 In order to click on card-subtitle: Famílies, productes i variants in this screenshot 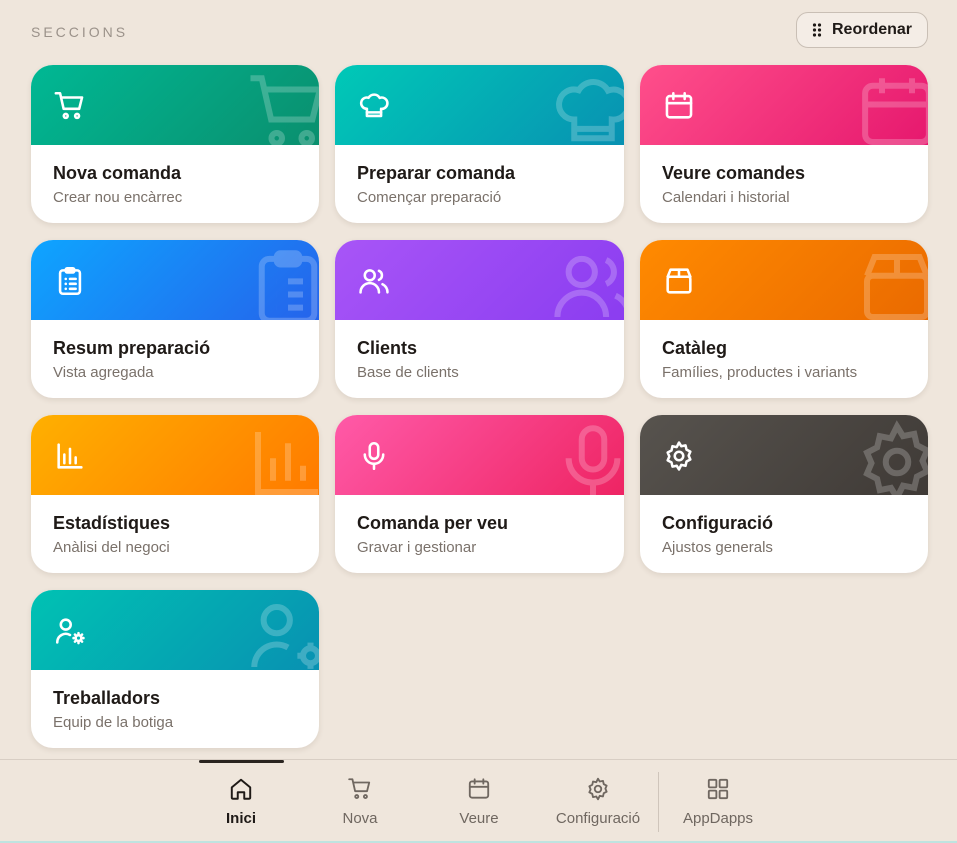, I will do `click(760, 372)`.